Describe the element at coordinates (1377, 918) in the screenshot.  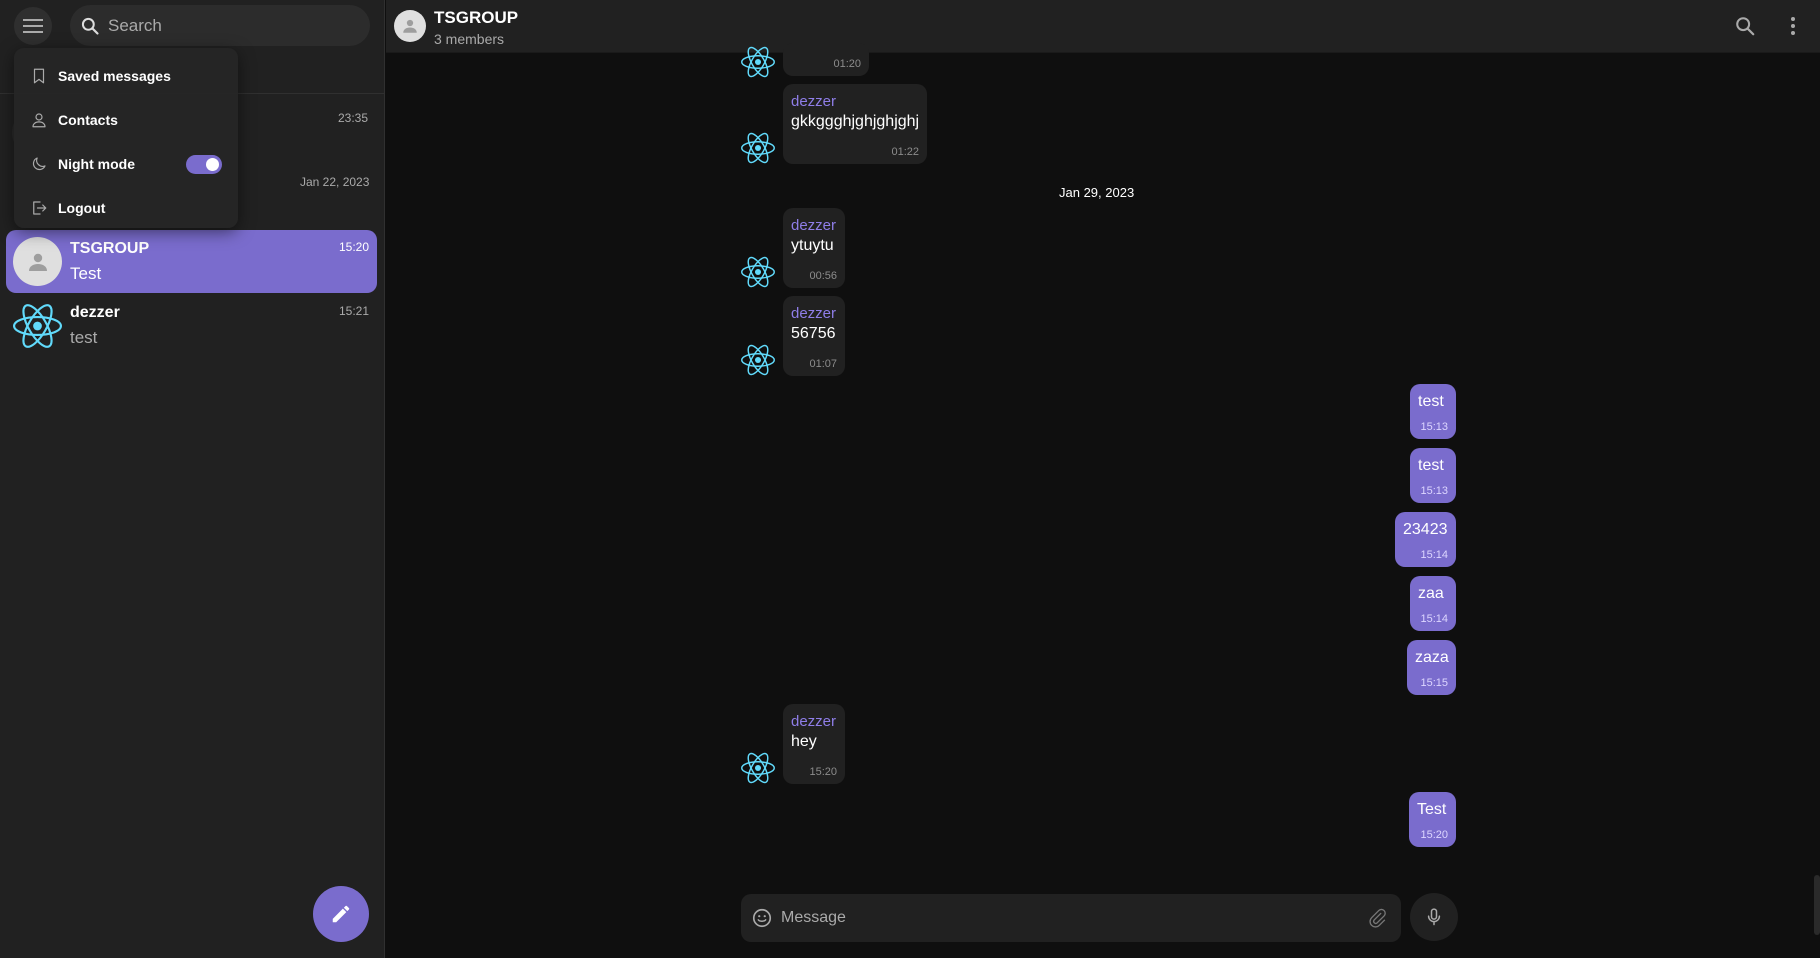
I see `attach-icon` at that location.